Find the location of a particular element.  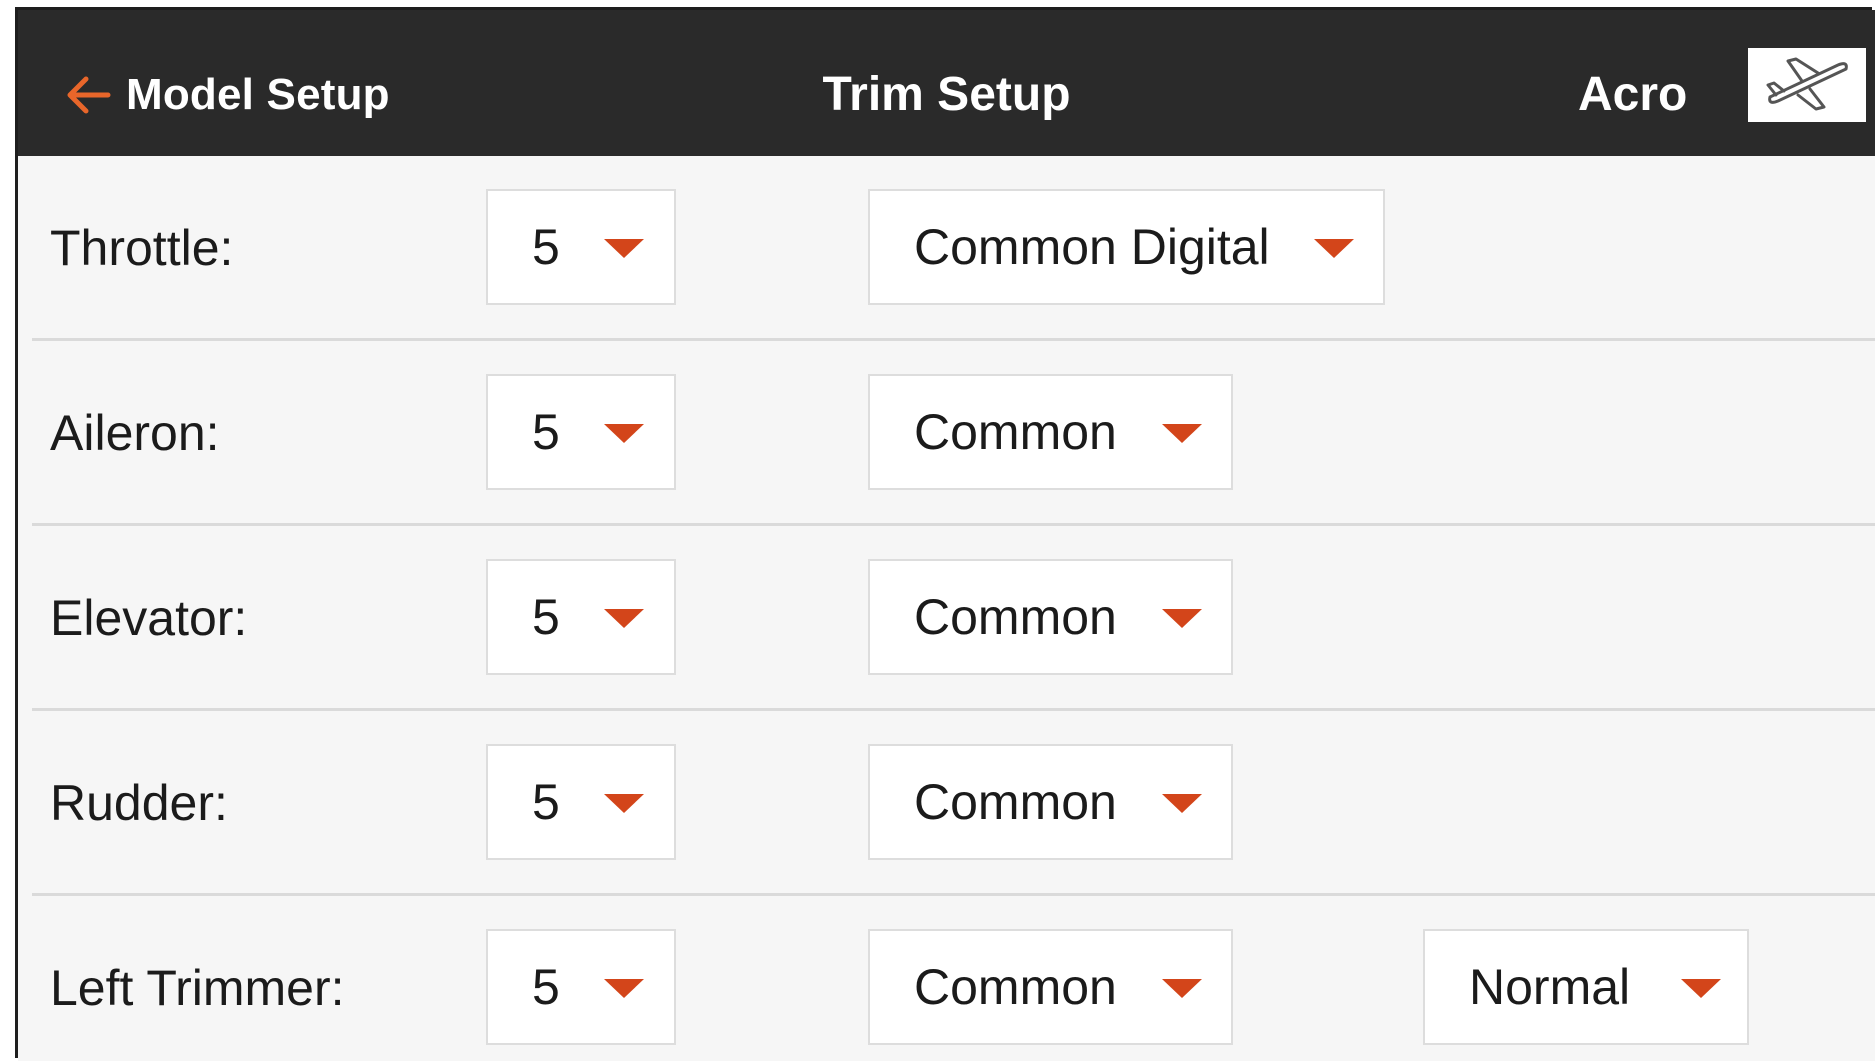

dropdown-value: Common Digital is located at coordinates (1092, 247).